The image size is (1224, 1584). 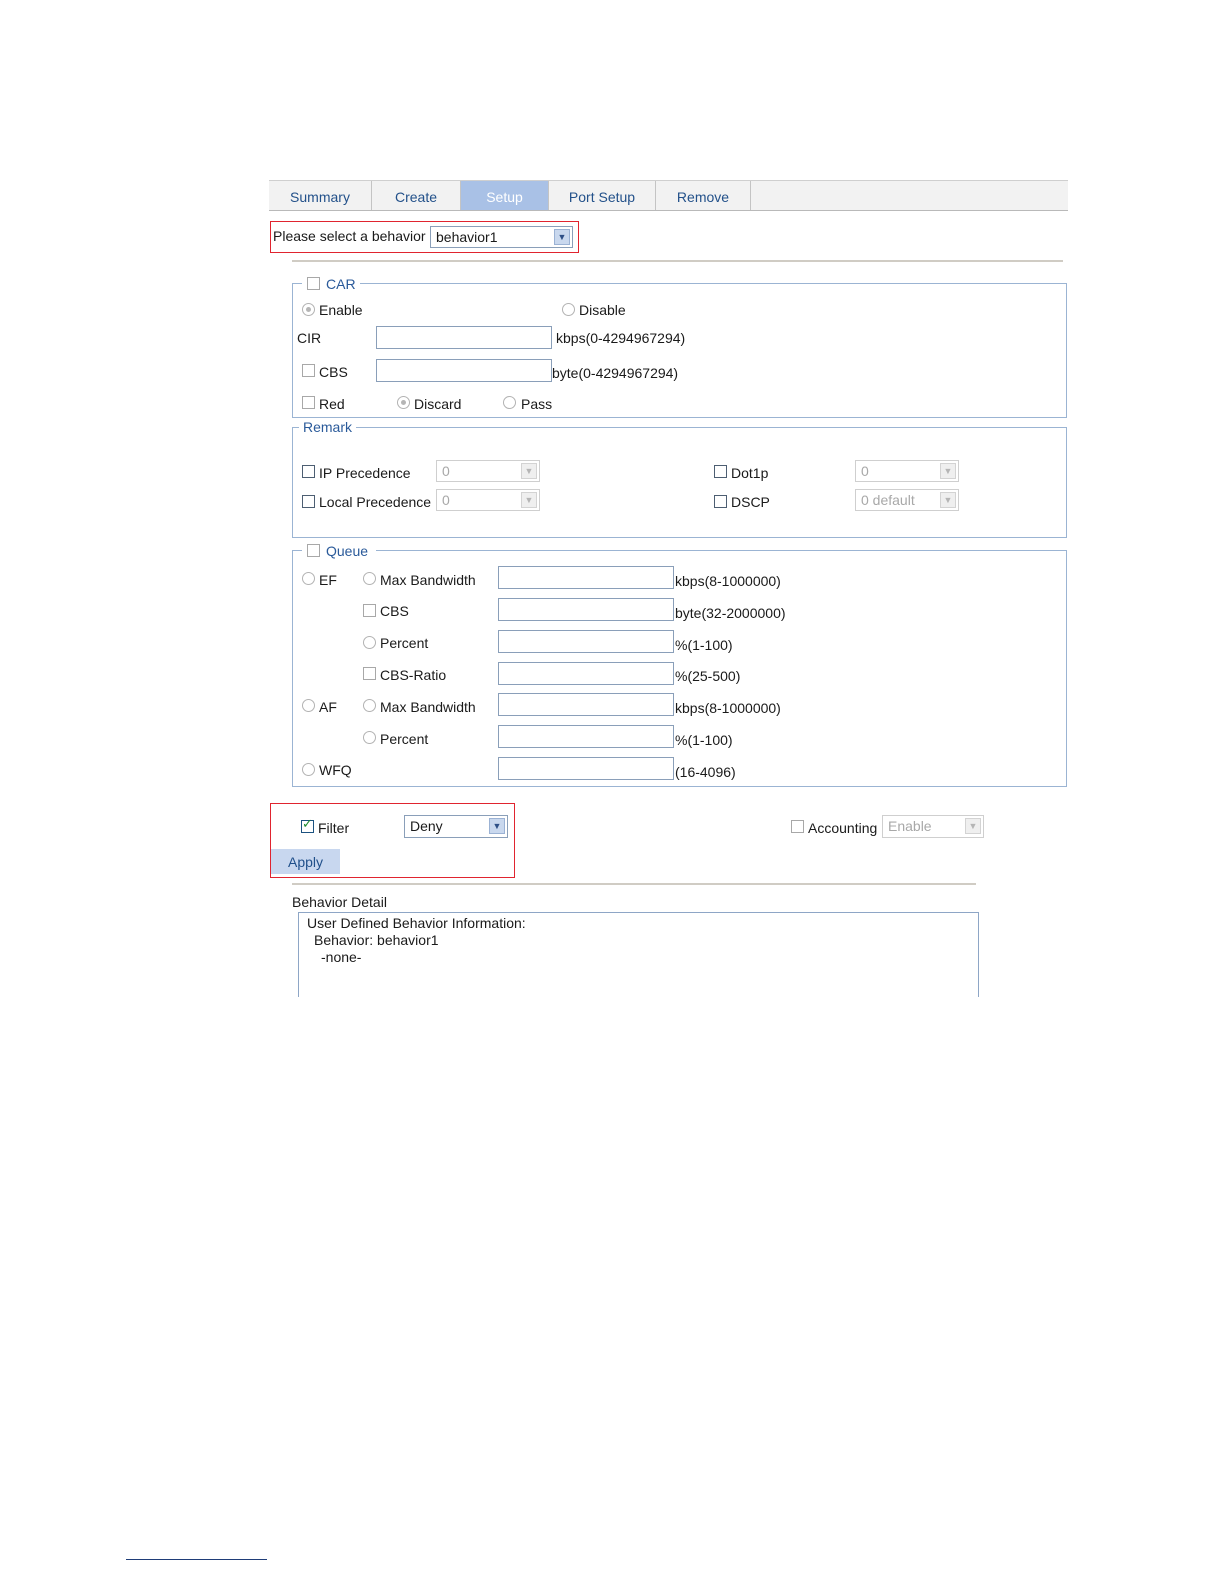 What do you see at coordinates (750, 502) in the screenshot?
I see `dscp-label: DSCP` at bounding box center [750, 502].